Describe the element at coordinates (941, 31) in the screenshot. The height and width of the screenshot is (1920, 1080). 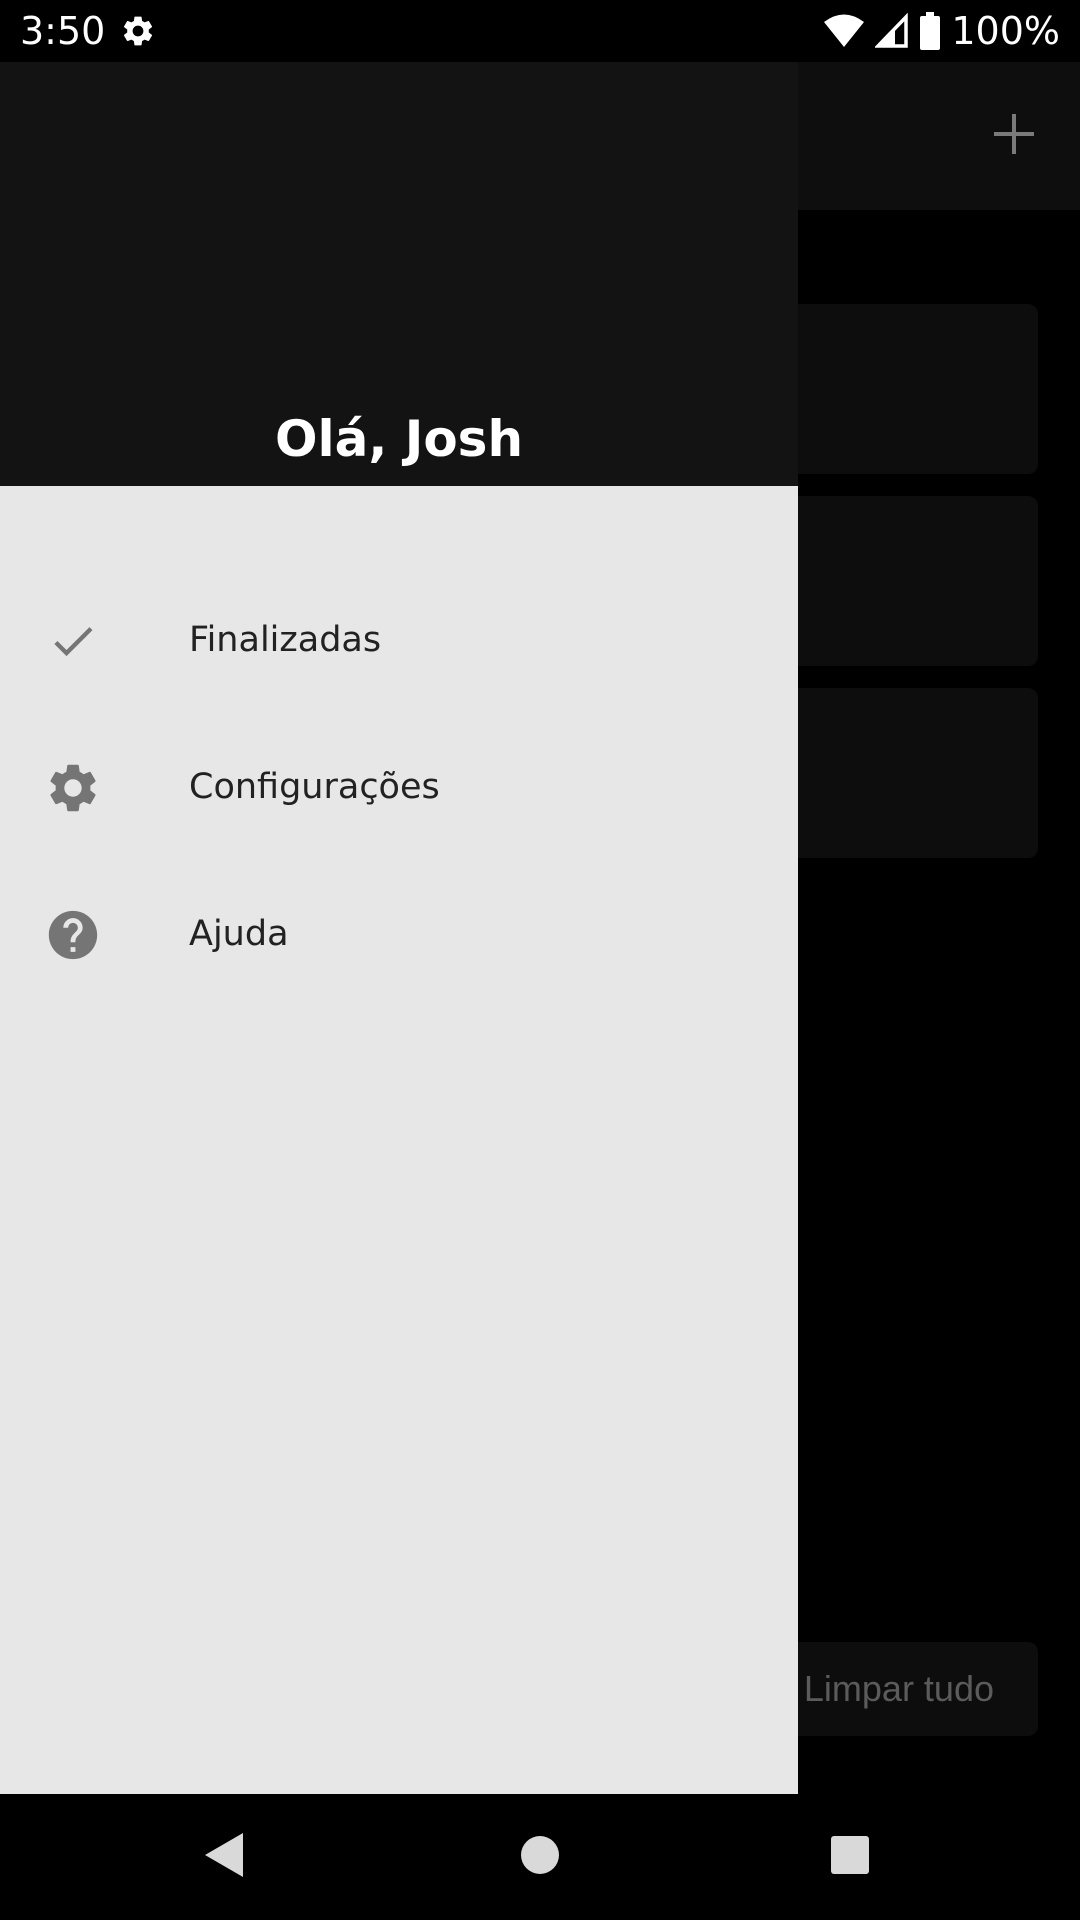
I see `status-right-group: 100%` at that location.